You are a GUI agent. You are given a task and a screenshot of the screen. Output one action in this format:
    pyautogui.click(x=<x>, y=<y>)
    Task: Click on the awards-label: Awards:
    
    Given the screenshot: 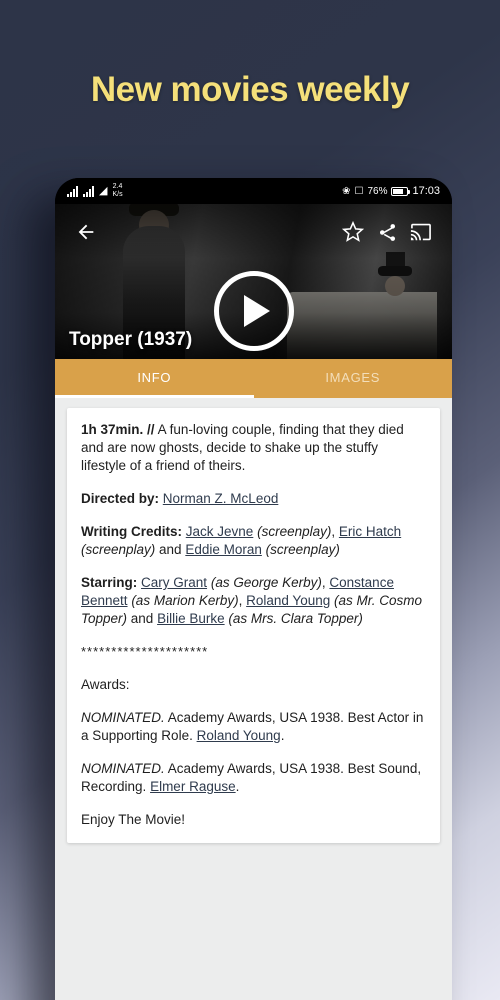 What is the action you would take?
    pyautogui.click(x=105, y=684)
    